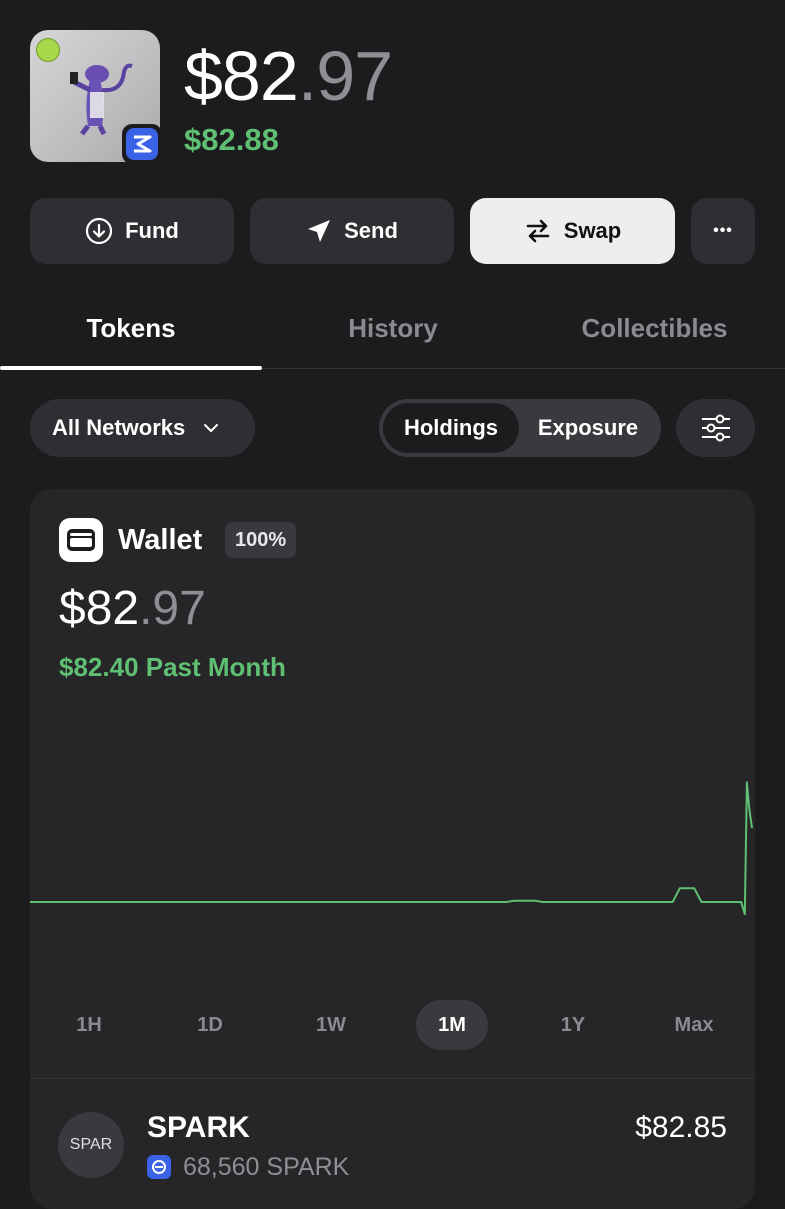 The width and height of the screenshot is (785, 1209). Describe the element at coordinates (160, 540) in the screenshot. I see `wallet-title: Wallet` at that location.